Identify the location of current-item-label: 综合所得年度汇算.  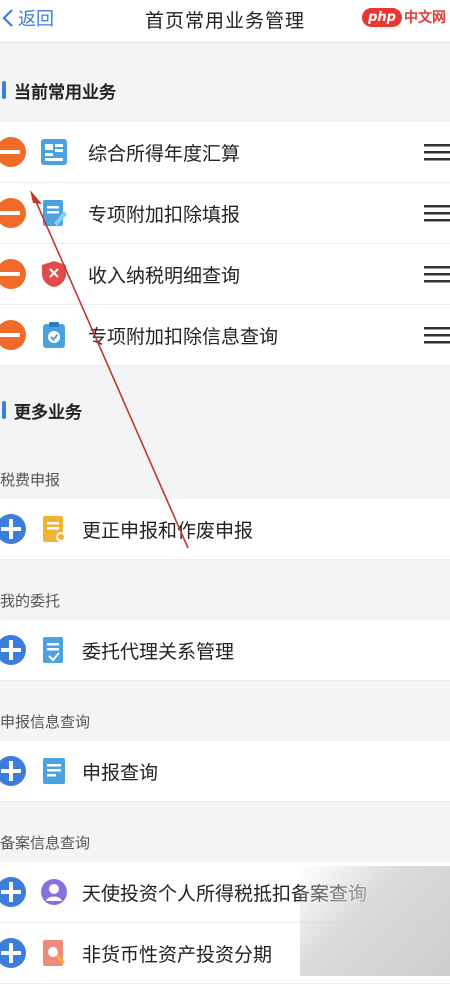
(164, 154).